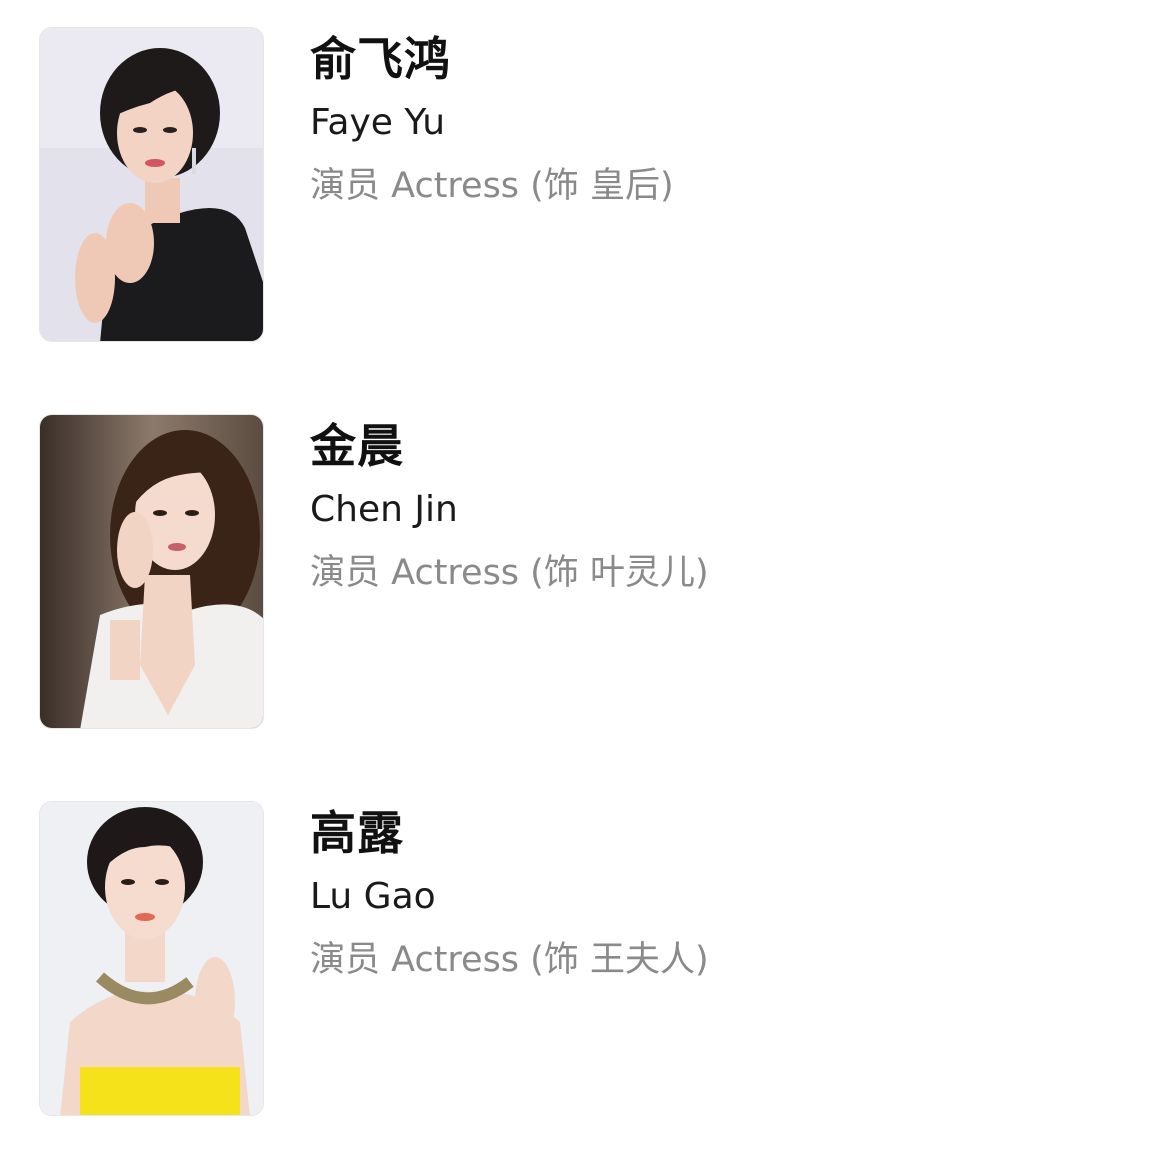 The image size is (1170, 1152). What do you see at coordinates (357, 446) in the screenshot?
I see `actor-name-chinese: 金晨` at bounding box center [357, 446].